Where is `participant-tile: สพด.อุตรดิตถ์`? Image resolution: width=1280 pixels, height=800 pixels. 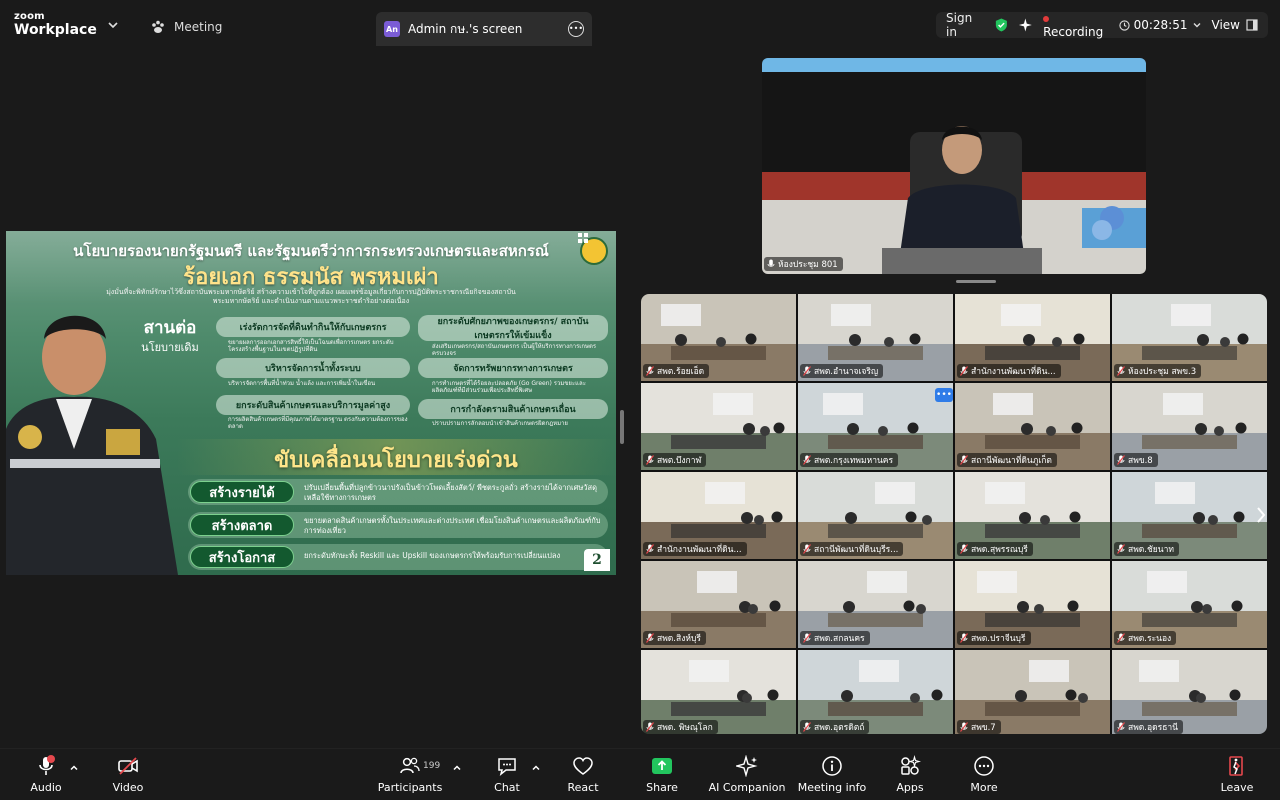 participant-tile: สพด.อุตรดิตถ์ is located at coordinates (875, 692).